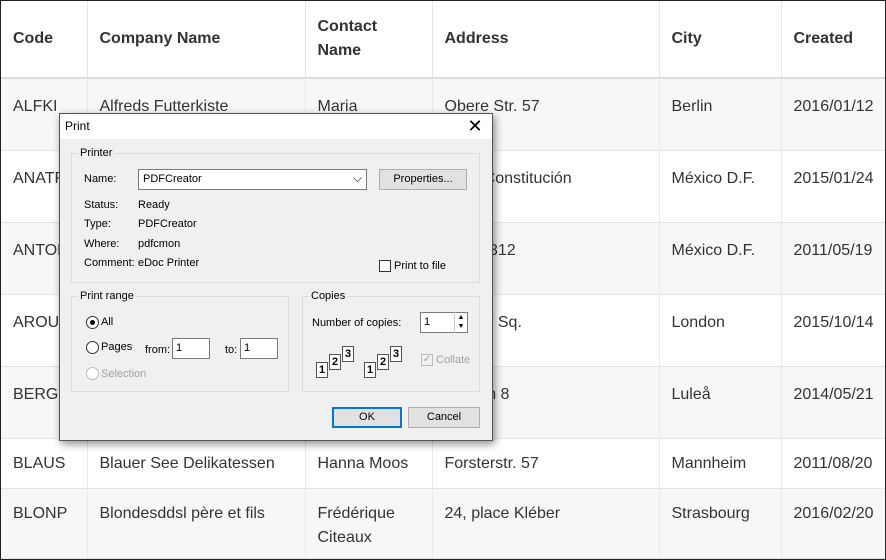  Describe the element at coordinates (833, 330) in the screenshot. I see `cell-created: 2015/10/14` at that location.